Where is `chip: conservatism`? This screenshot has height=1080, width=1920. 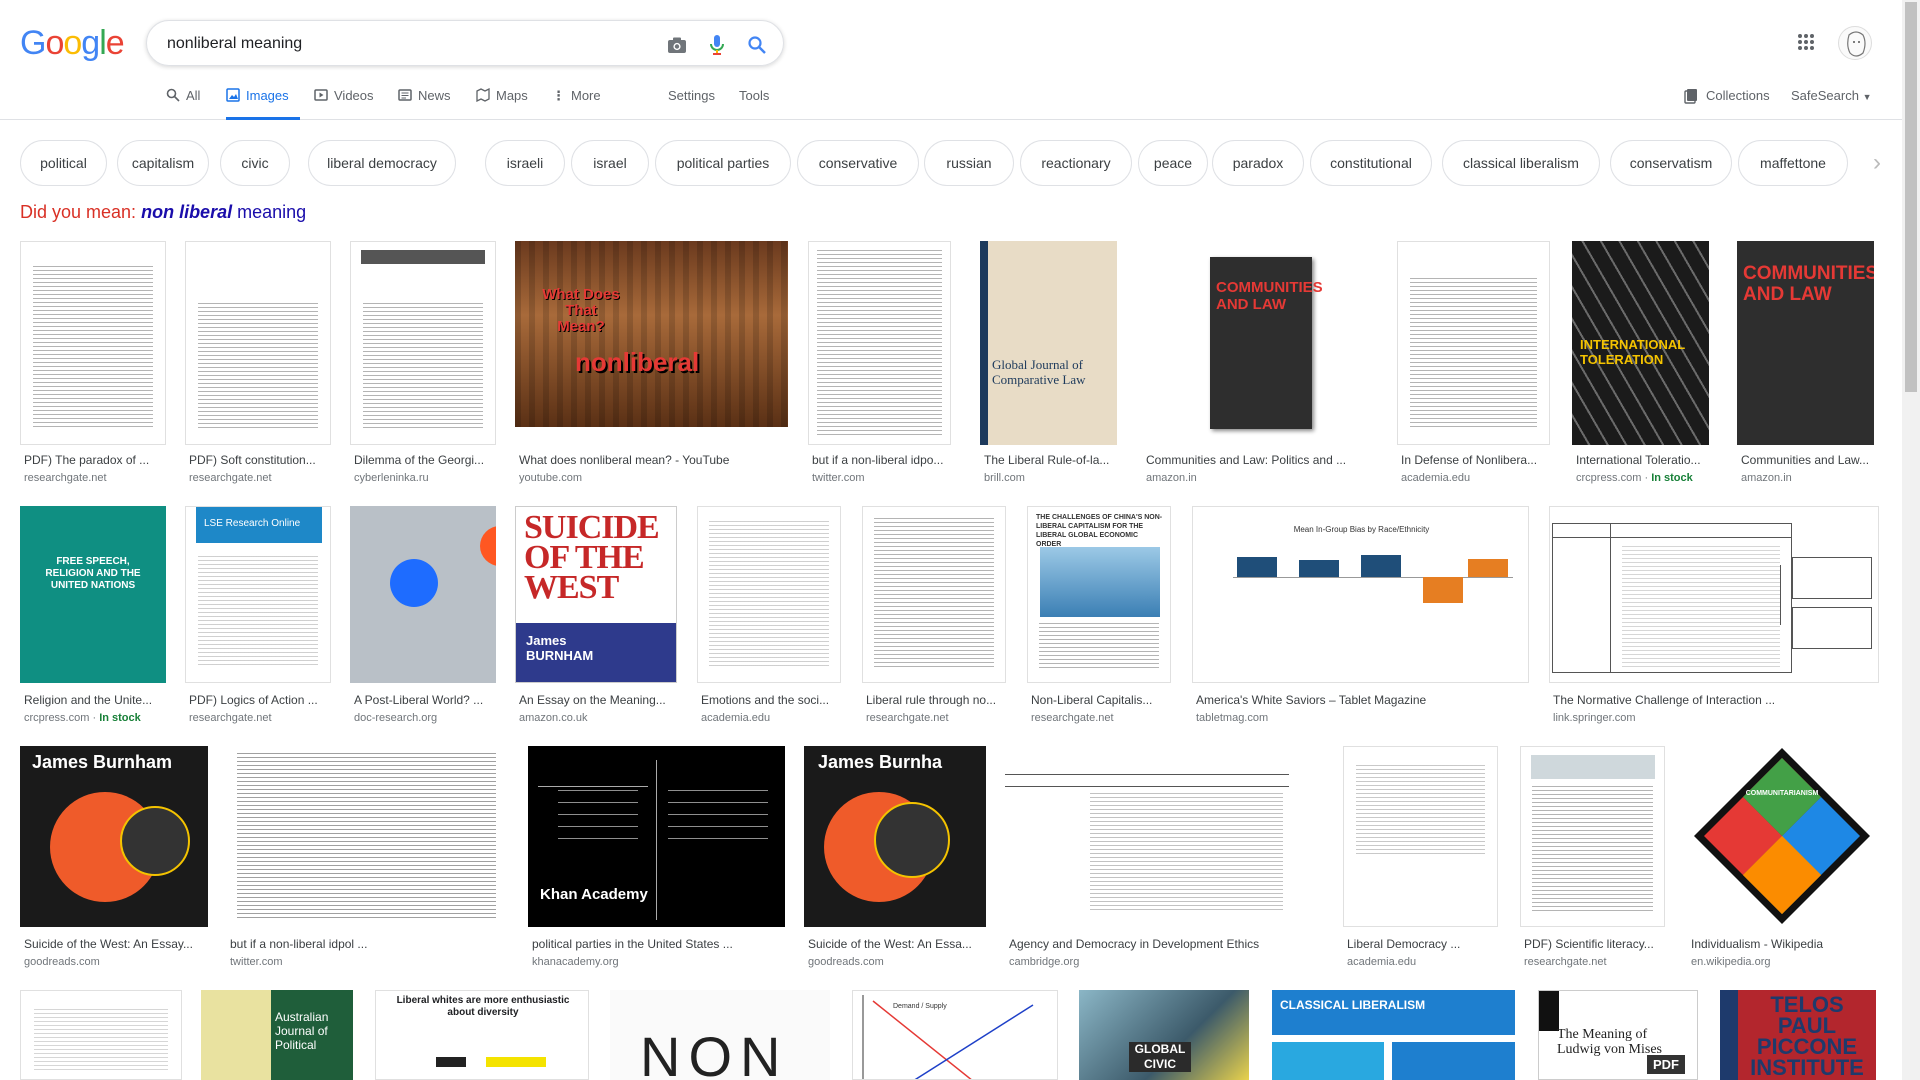
chip: conservatism is located at coordinates (1671, 163).